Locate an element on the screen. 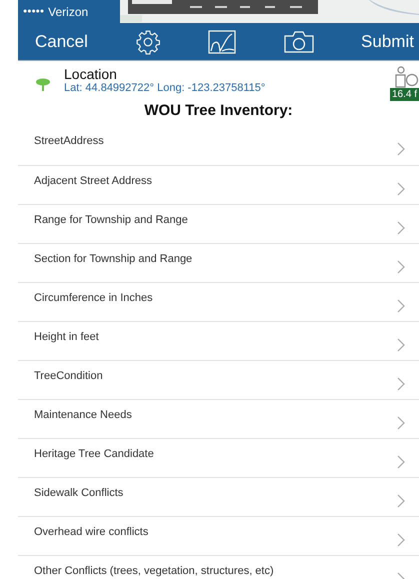  field-label: Sidewalk Conflicts is located at coordinates (79, 493).